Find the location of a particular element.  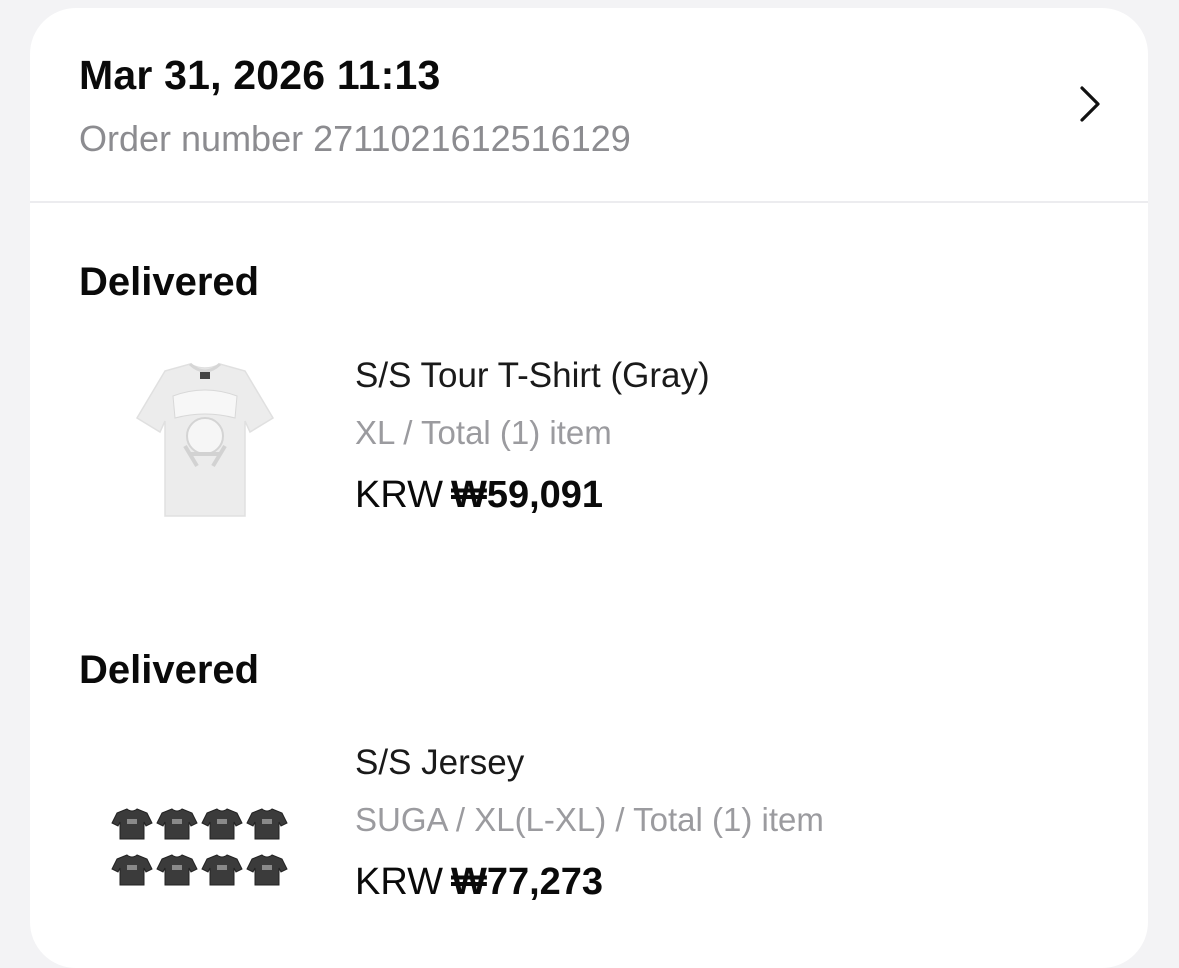

price-amount: ₩59,091 is located at coordinates (527, 495).